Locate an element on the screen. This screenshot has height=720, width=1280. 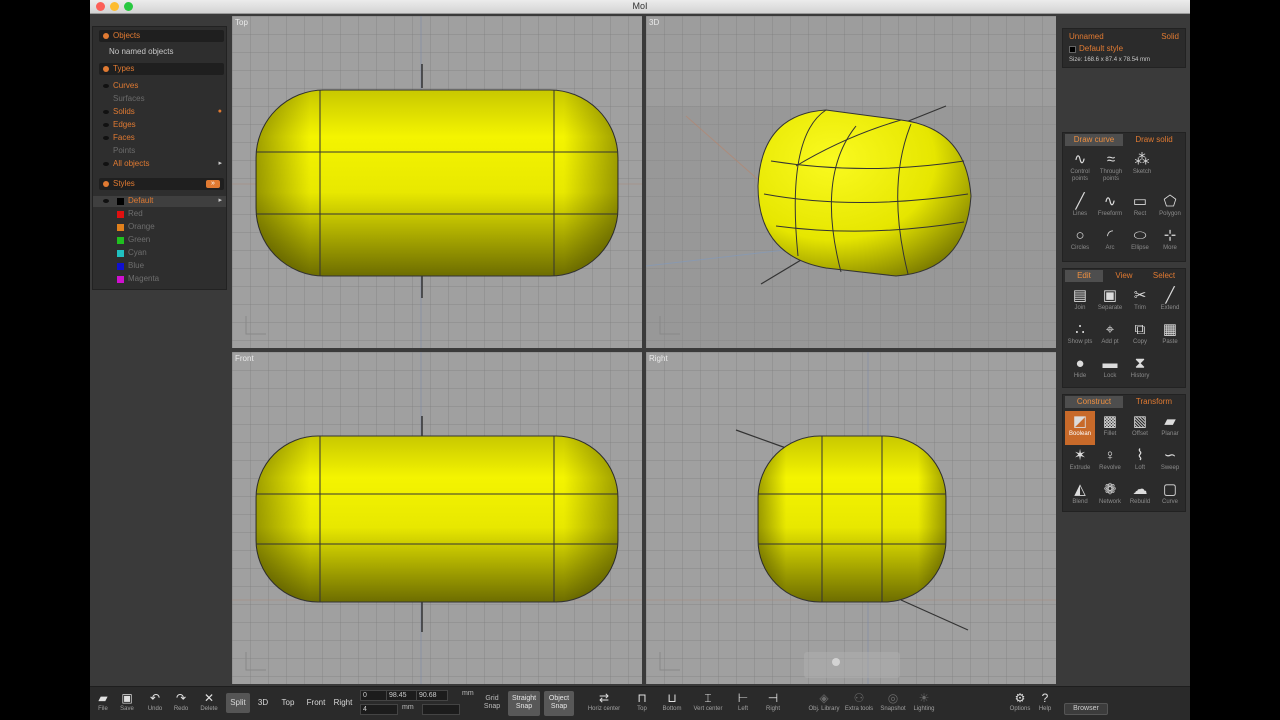
tab-transform: Transform is located at coordinates (1154, 402).